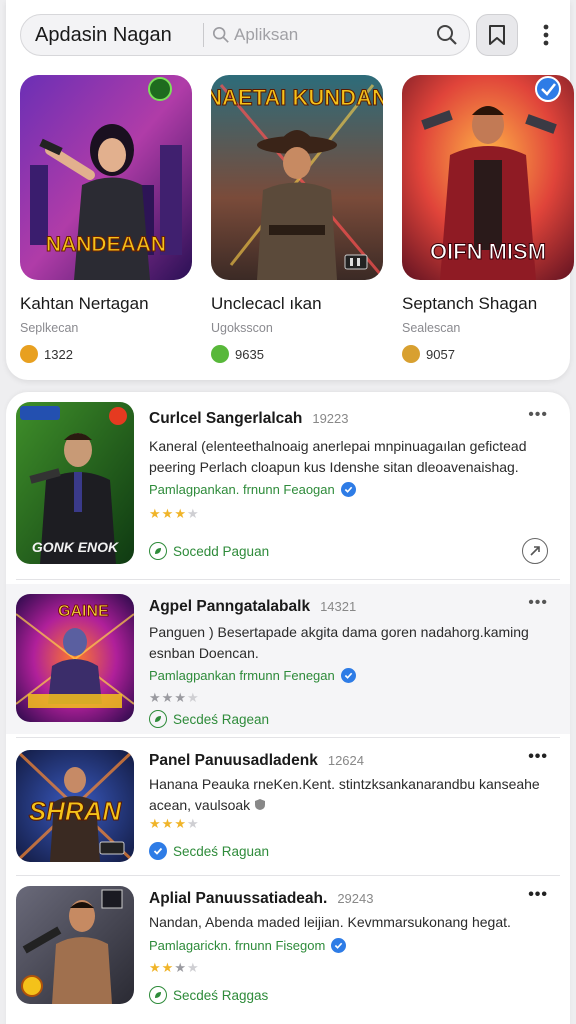  What do you see at coordinates (203, 35) in the screenshot?
I see `search-divider` at bounding box center [203, 35].